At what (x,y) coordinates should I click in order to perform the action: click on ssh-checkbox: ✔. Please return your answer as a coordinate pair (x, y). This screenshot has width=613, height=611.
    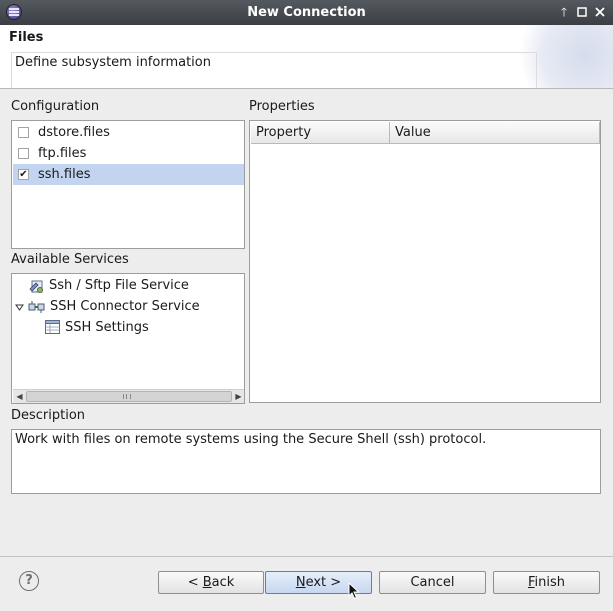
    Looking at the image, I should click on (23, 174).